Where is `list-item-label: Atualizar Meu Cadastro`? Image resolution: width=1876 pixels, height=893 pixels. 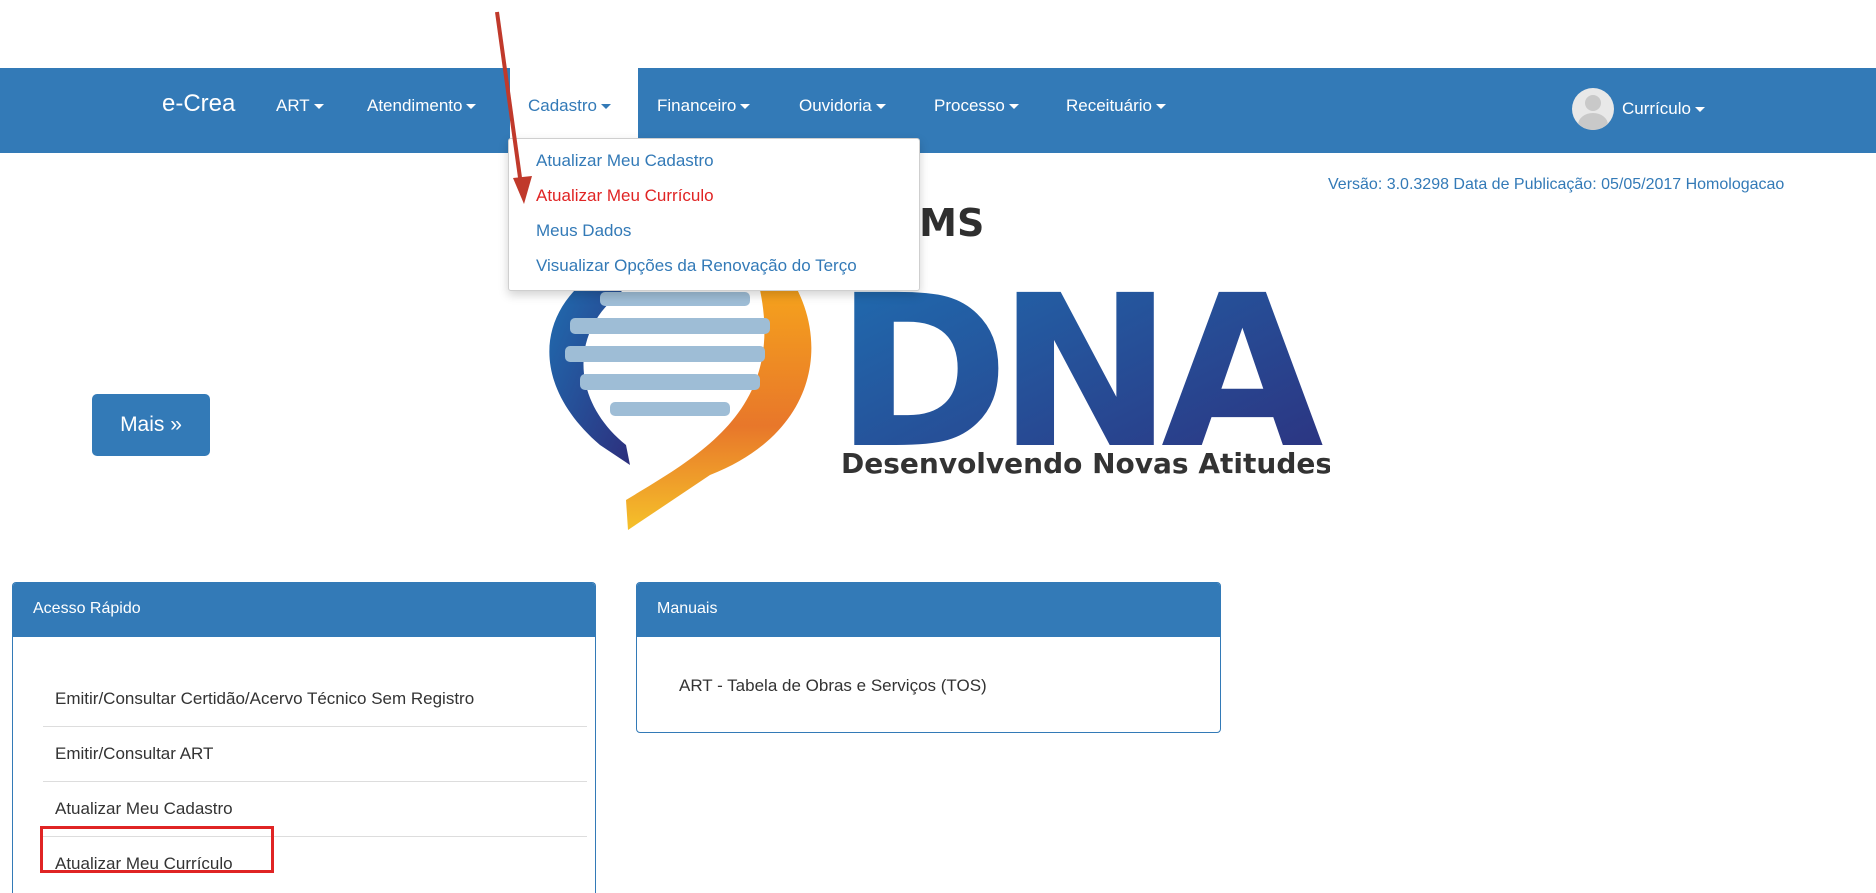
list-item-label: Atualizar Meu Cadastro is located at coordinates (144, 808).